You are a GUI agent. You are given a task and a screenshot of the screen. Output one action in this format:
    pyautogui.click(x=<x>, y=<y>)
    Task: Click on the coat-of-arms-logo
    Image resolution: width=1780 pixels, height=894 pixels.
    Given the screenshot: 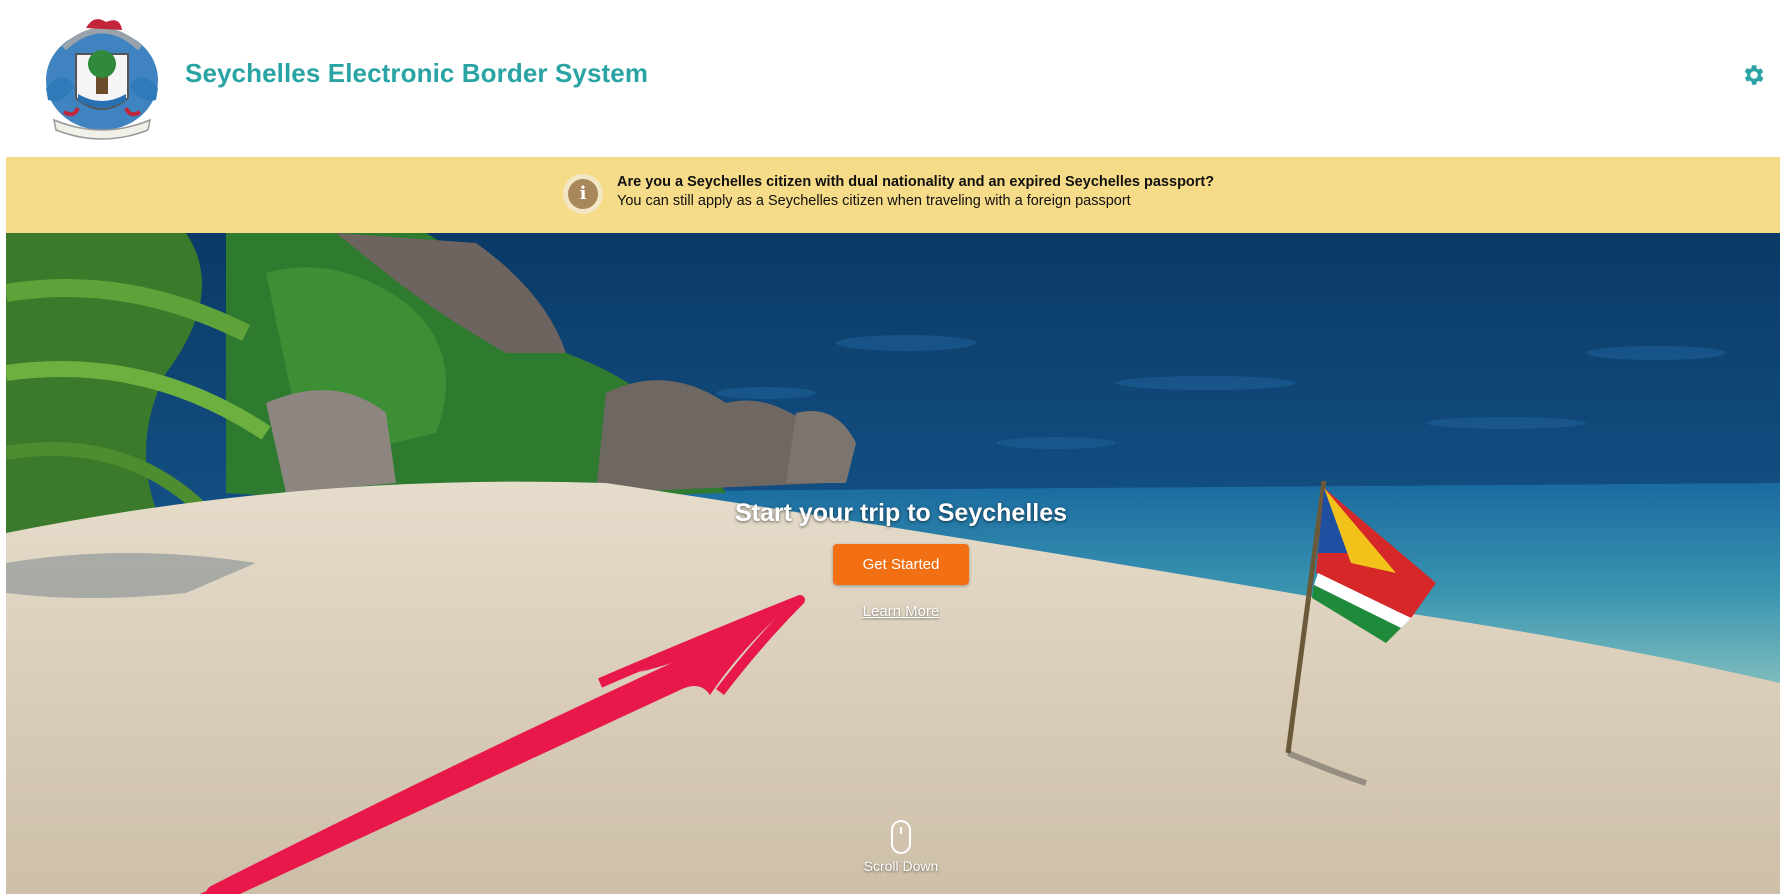 What is the action you would take?
    pyautogui.click(x=102, y=76)
    